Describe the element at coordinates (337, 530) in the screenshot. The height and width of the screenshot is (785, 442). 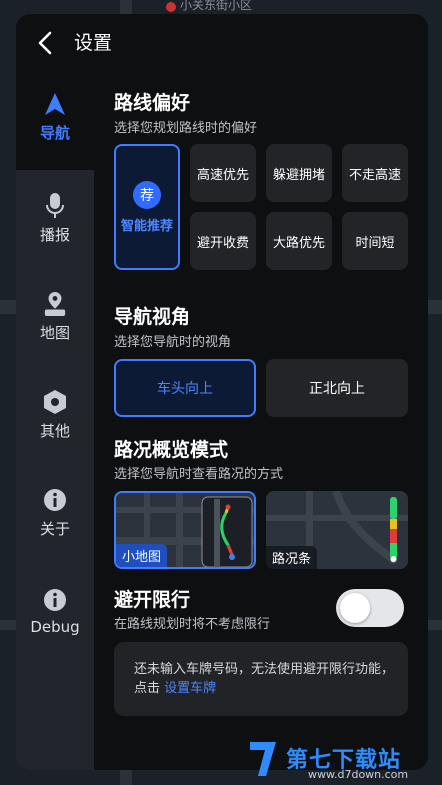
I see `traffic-mode-bar: 路况条` at that location.